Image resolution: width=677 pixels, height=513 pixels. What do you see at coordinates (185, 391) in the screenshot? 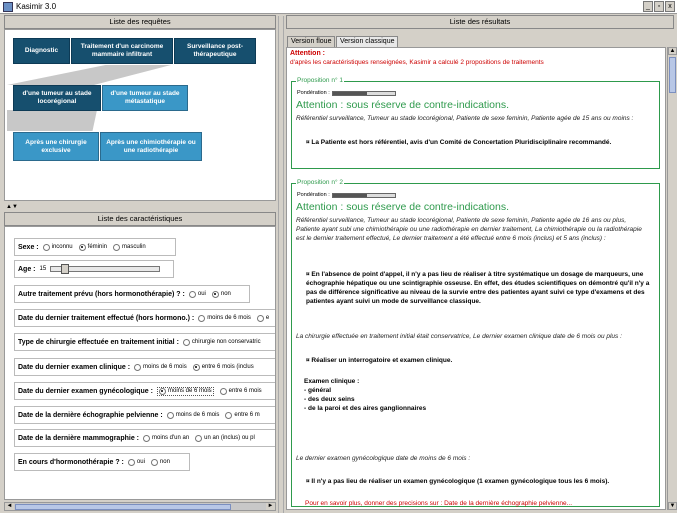
I see `date-examen-gyneco-option: moins de 6 mois` at bounding box center [185, 391].